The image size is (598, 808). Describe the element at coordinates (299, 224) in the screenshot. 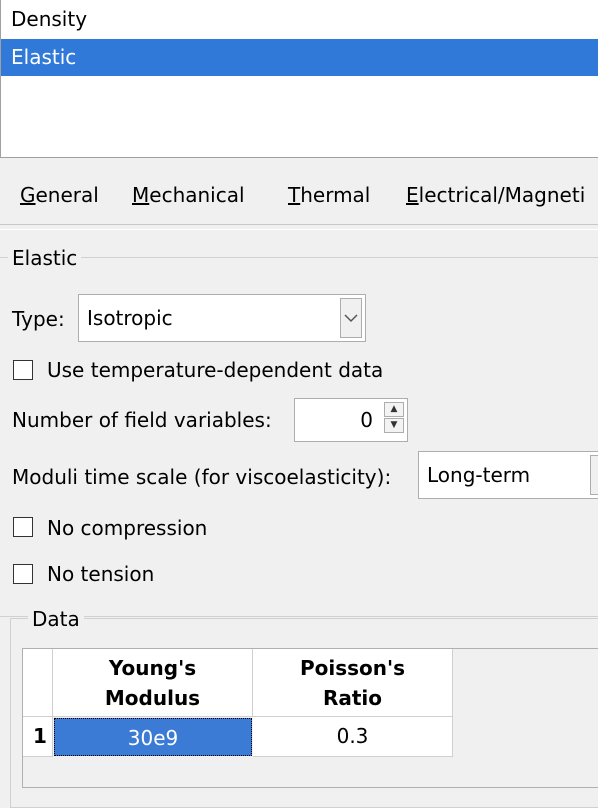

I see `menu-separator` at that location.